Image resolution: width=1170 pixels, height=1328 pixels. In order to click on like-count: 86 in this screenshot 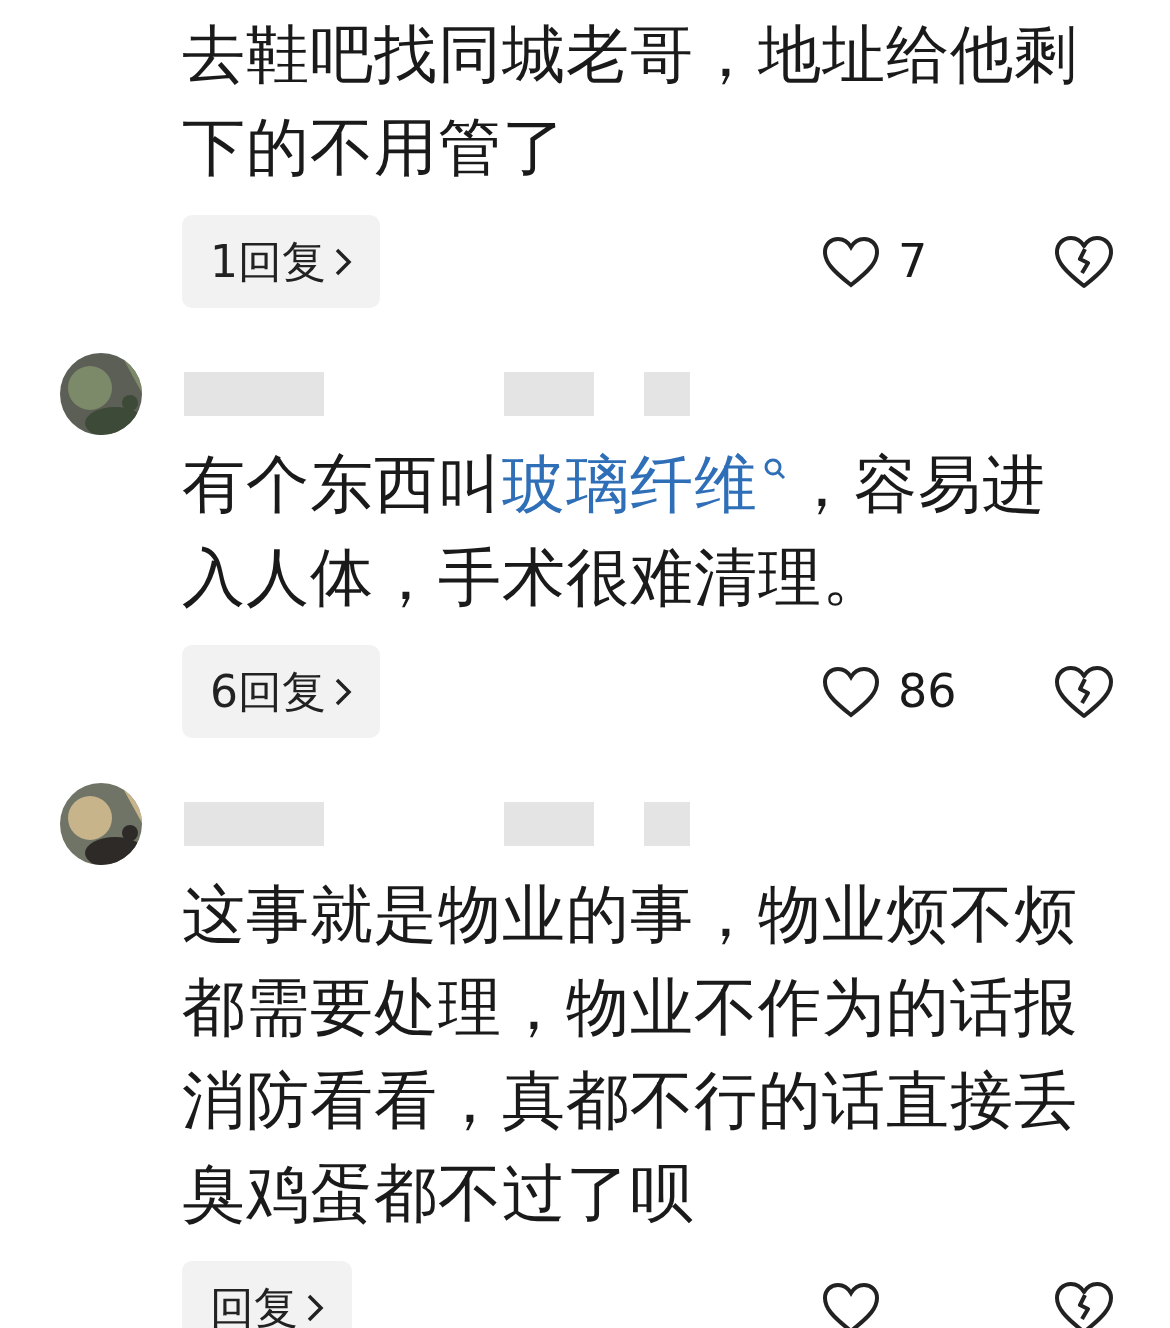, I will do `click(927, 691)`.